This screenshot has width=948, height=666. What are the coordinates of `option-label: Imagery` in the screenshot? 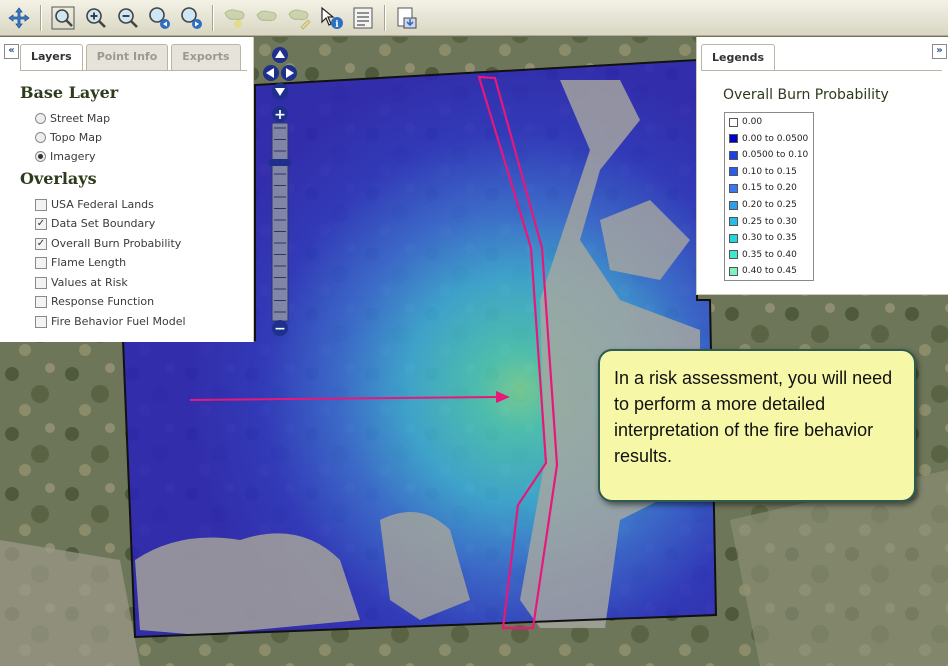 It's located at (73, 156).